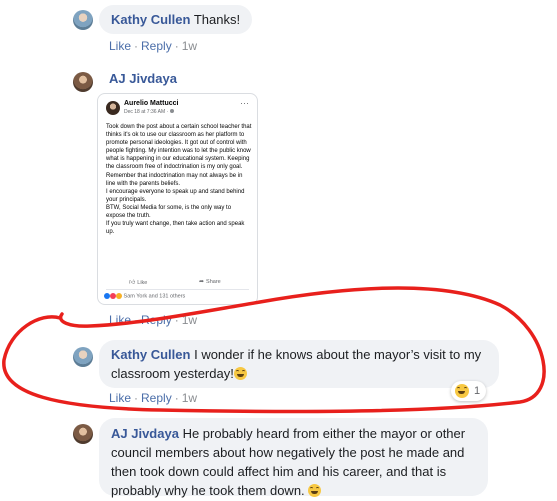 The image size is (557, 501). What do you see at coordinates (138, 283) in the screenshot?
I see `post-like-action: 👍︎ Like` at bounding box center [138, 283].